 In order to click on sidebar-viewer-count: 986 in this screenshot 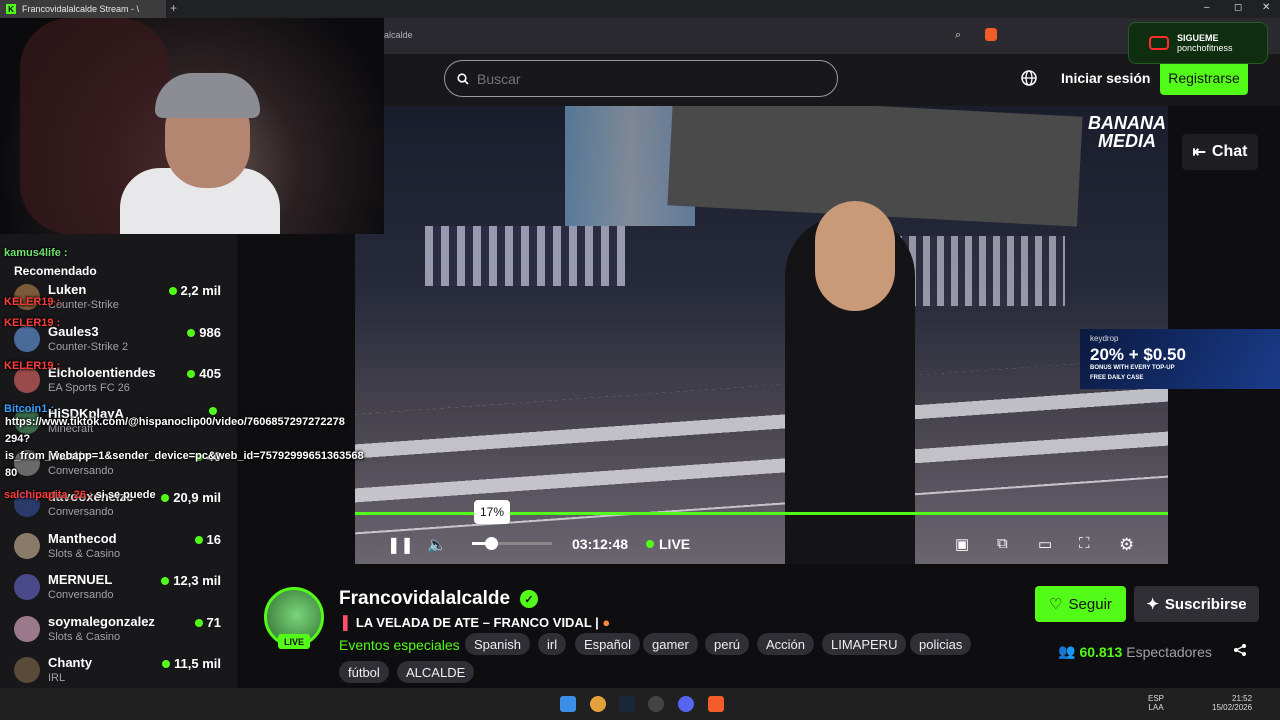, I will do `click(210, 332)`.